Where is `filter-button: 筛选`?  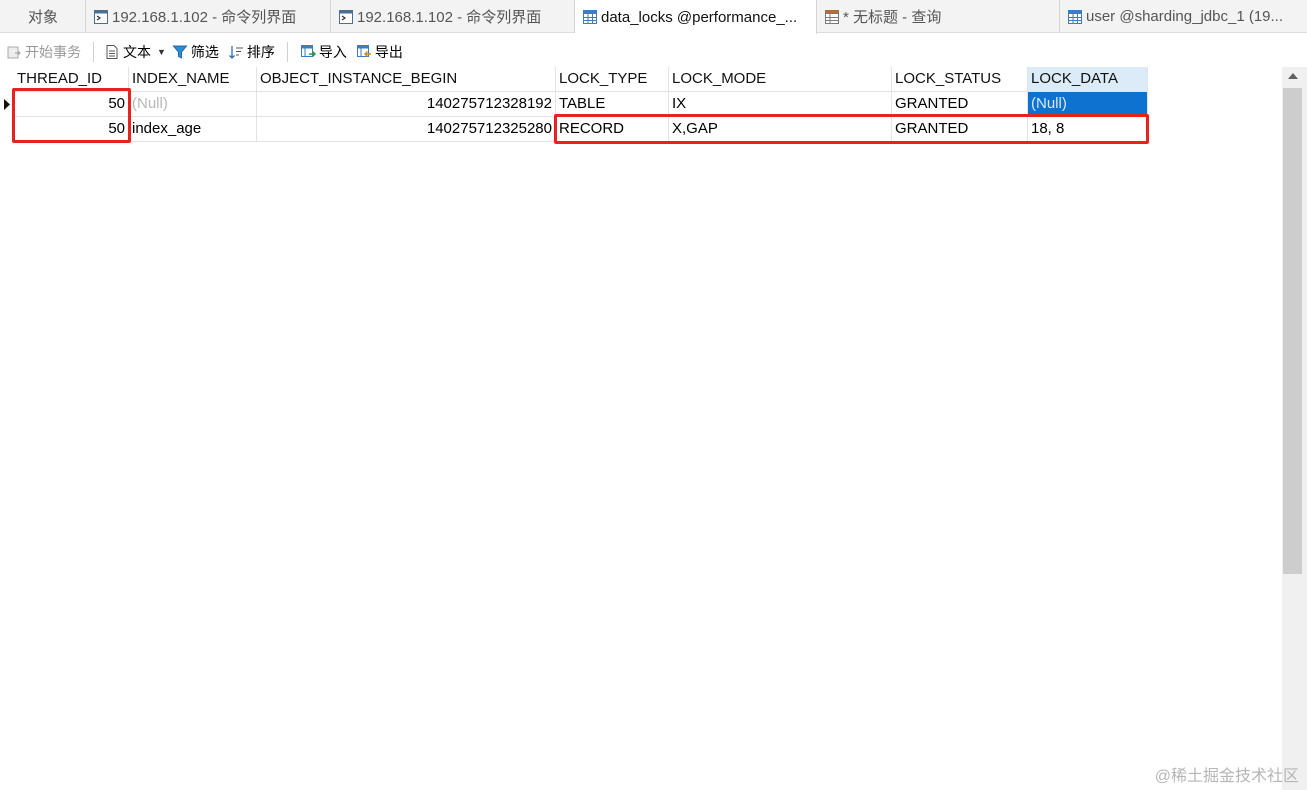 filter-button: 筛选 is located at coordinates (195, 52).